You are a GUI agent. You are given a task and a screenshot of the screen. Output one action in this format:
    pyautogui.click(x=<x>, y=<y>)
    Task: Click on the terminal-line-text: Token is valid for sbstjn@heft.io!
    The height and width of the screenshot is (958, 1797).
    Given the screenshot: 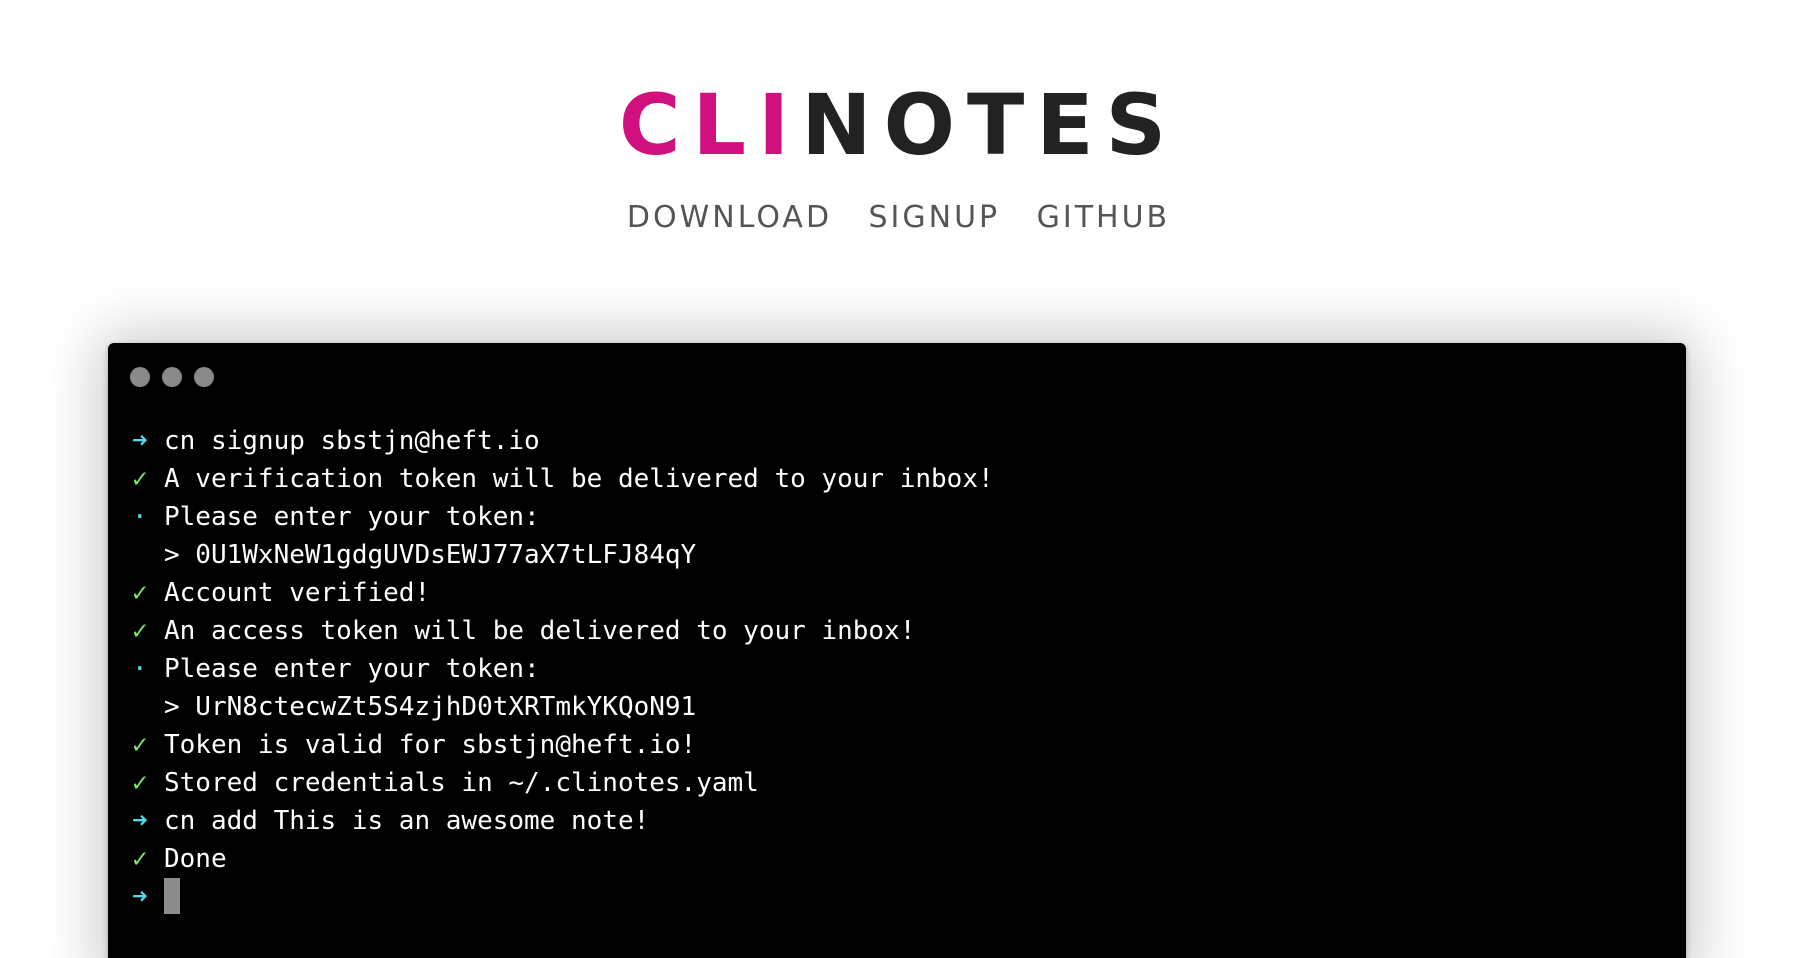 What is the action you would take?
    pyautogui.click(x=430, y=745)
    